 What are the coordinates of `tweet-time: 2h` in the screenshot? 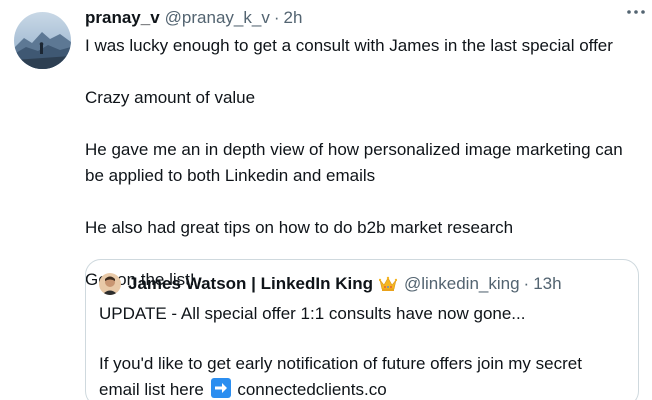 It's located at (293, 18).